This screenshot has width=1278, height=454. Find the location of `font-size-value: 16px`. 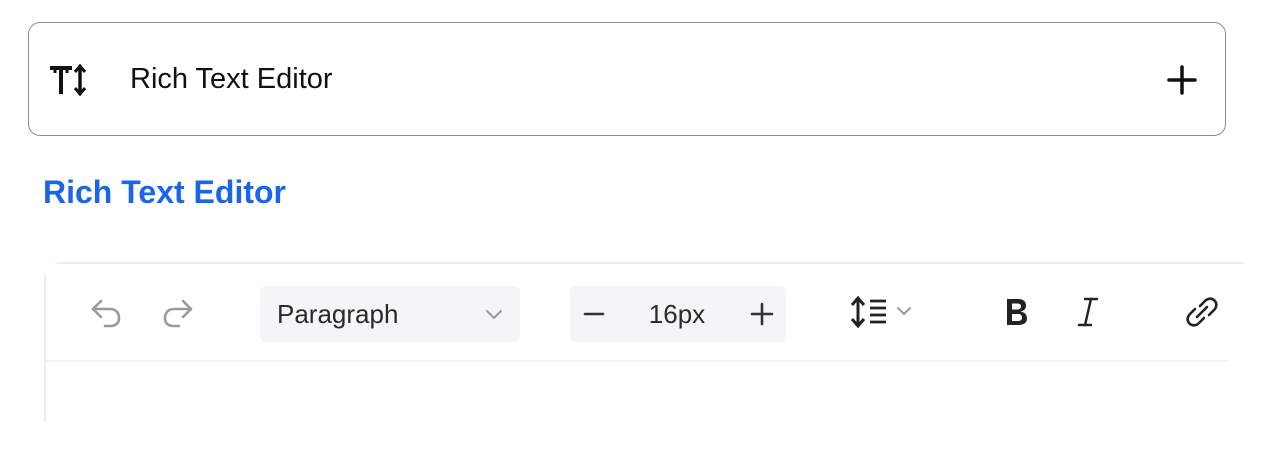

font-size-value: 16px is located at coordinates (677, 314).